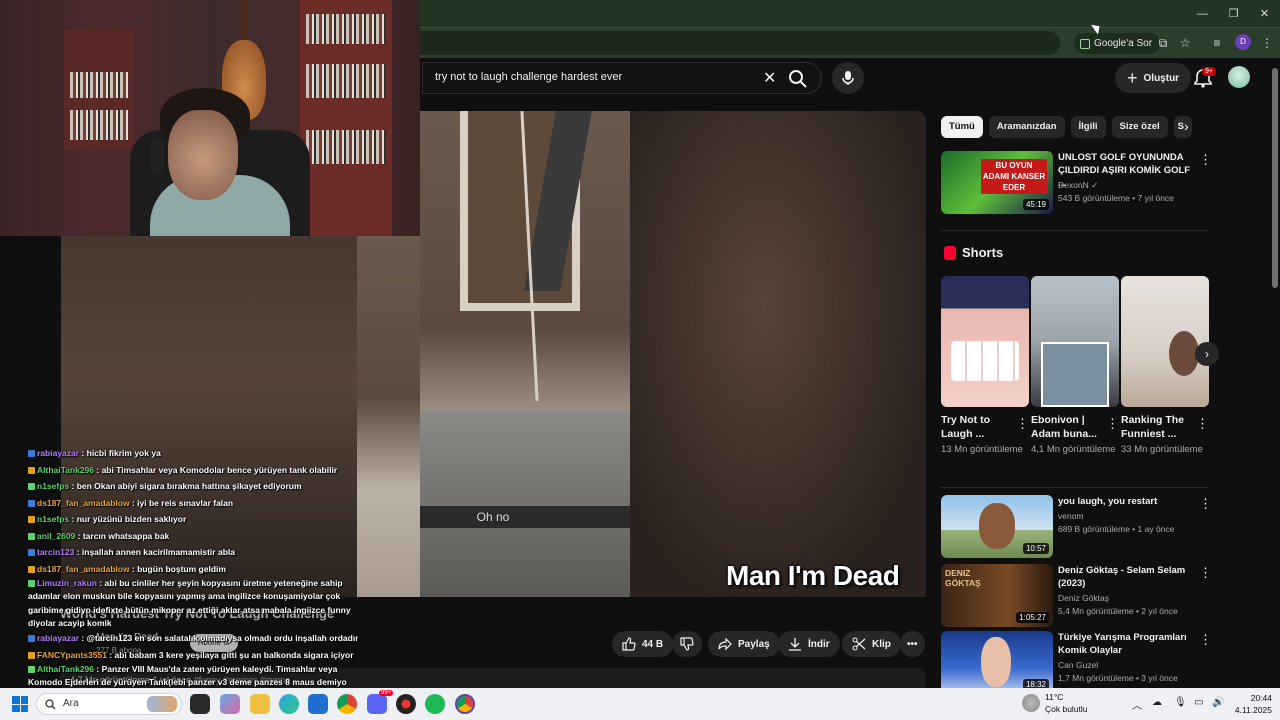 The width and height of the screenshot is (1280, 720). What do you see at coordinates (1139, 127) in the screenshot?
I see `chip-3: Size özel` at bounding box center [1139, 127].